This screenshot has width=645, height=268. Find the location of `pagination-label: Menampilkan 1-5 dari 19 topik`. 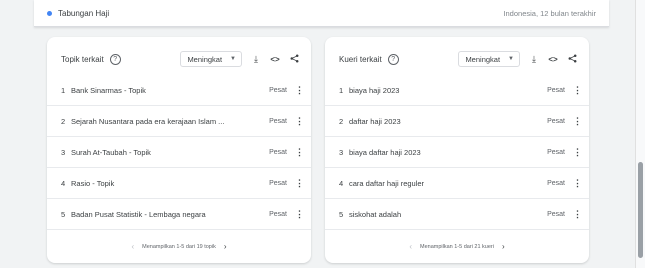

pagination-label: Menampilkan 1-5 dari 19 topik is located at coordinates (179, 246).